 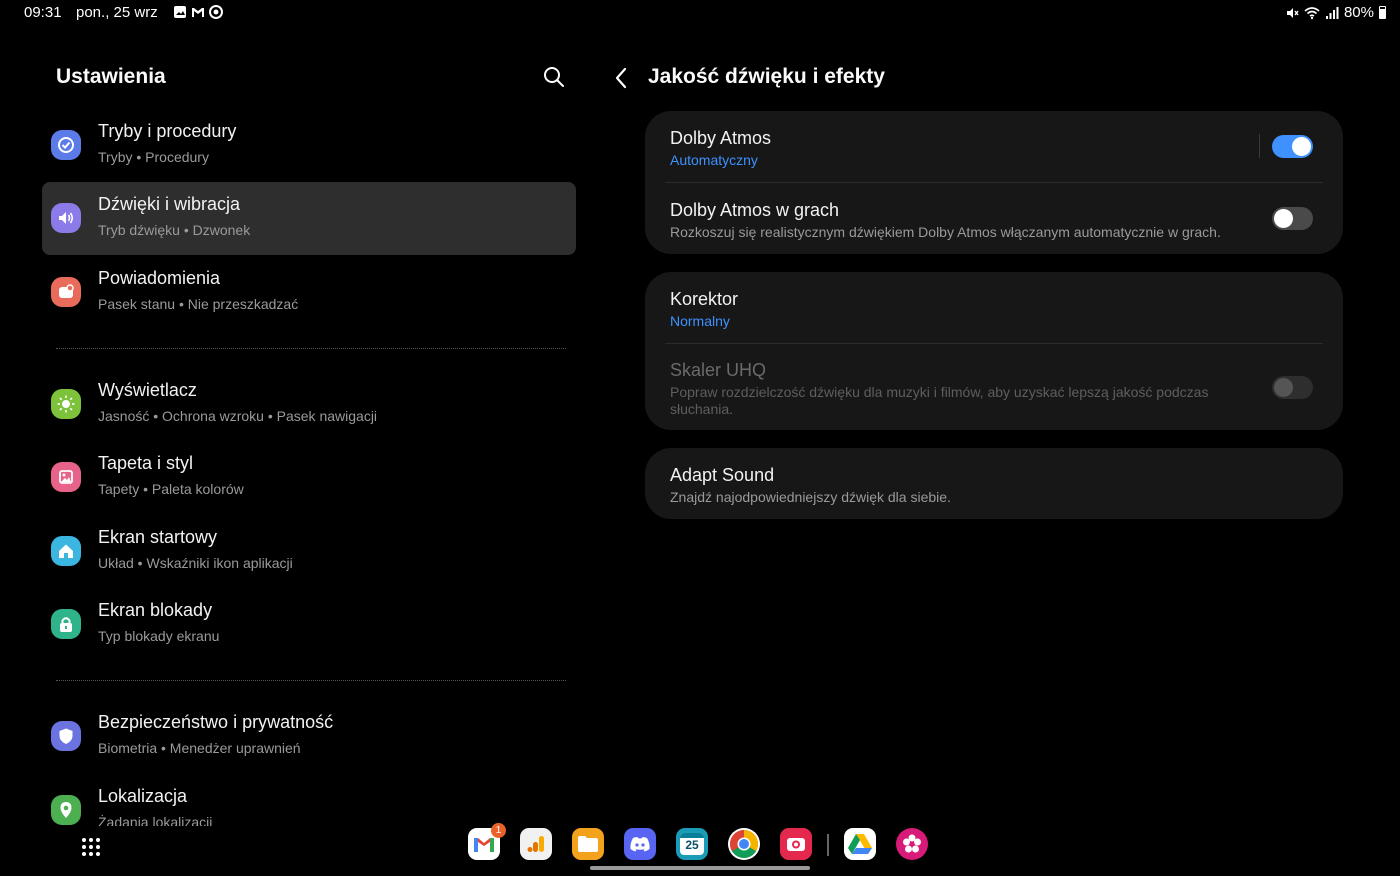 I want to click on display-icon, so click(x=66, y=404).